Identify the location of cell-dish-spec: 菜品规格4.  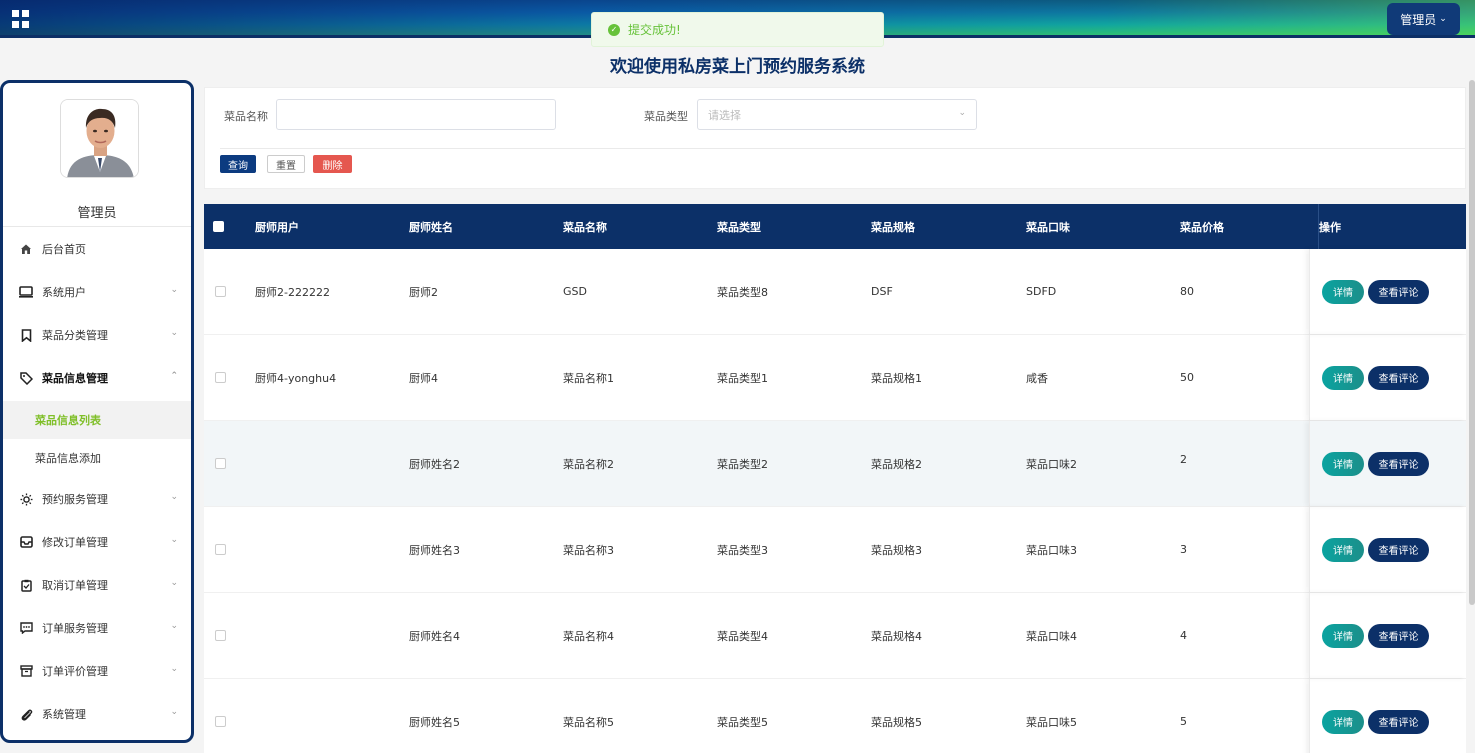
(896, 636).